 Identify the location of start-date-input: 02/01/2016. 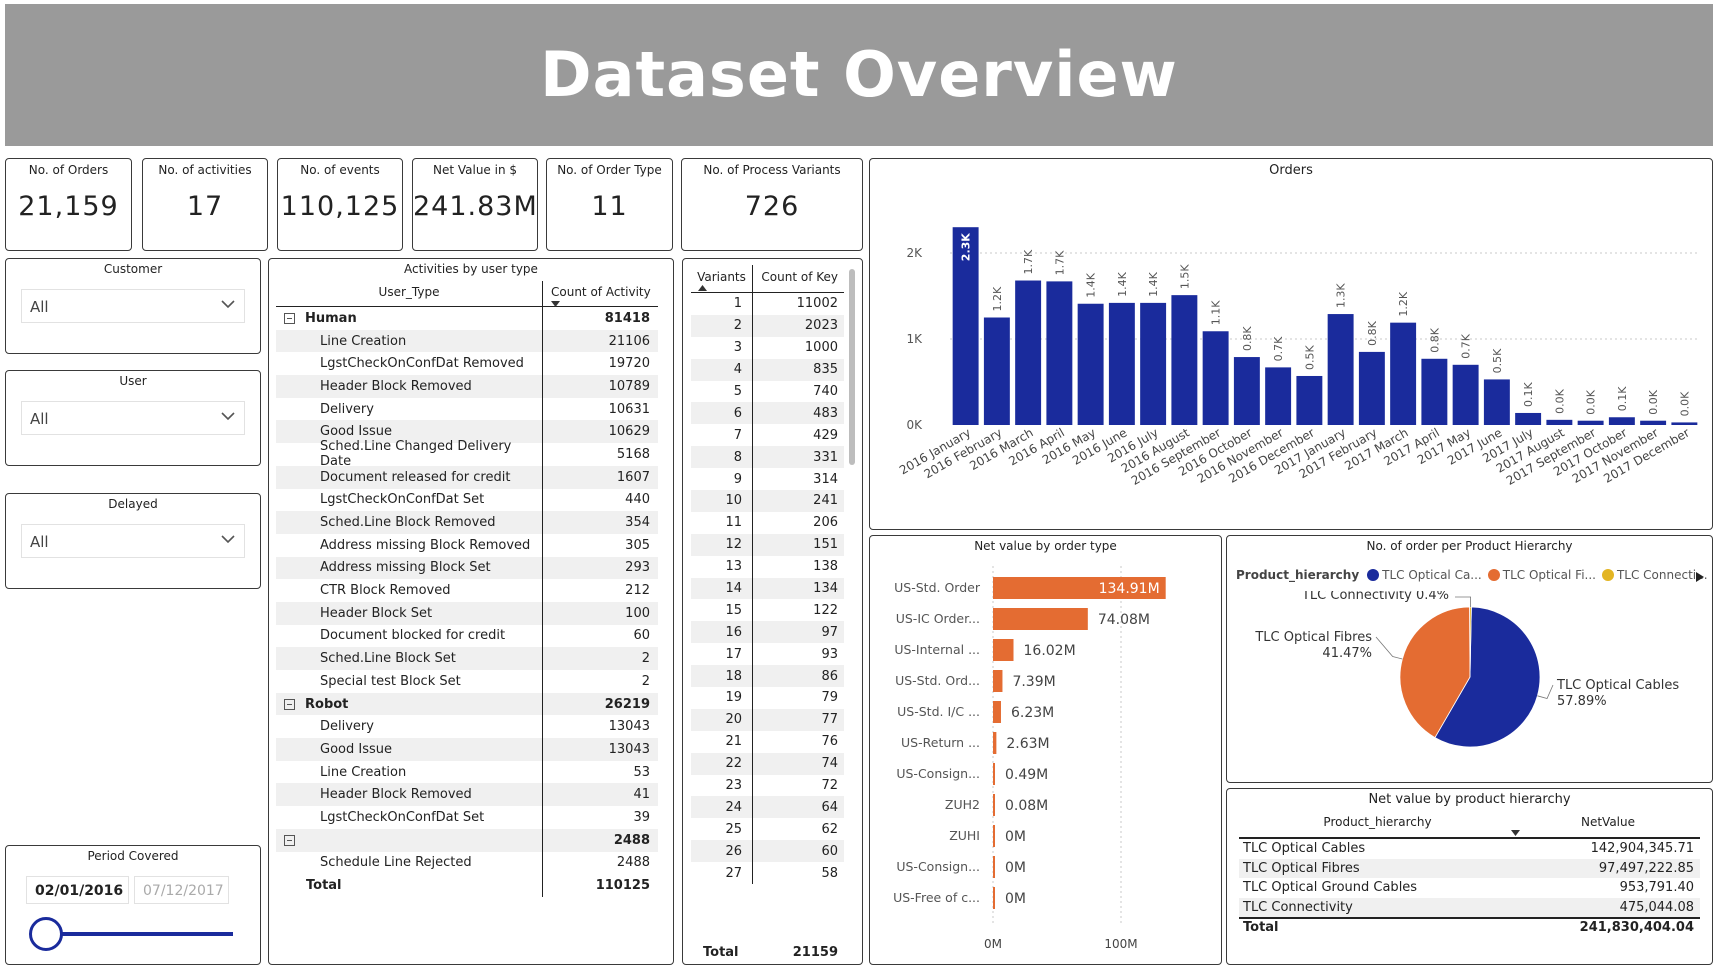
(77, 890).